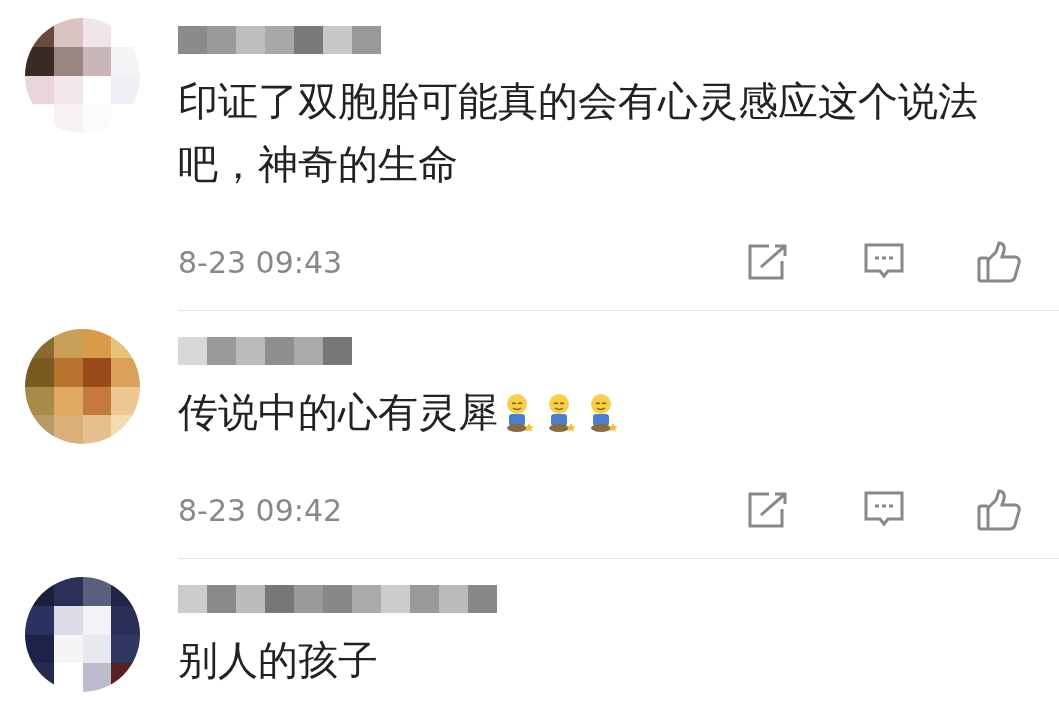 The image size is (1059, 728). What do you see at coordinates (578, 133) in the screenshot?
I see `comment-text: 印证了双胞胎可能真的会有心灵感应这个说法吧，神奇的生命` at bounding box center [578, 133].